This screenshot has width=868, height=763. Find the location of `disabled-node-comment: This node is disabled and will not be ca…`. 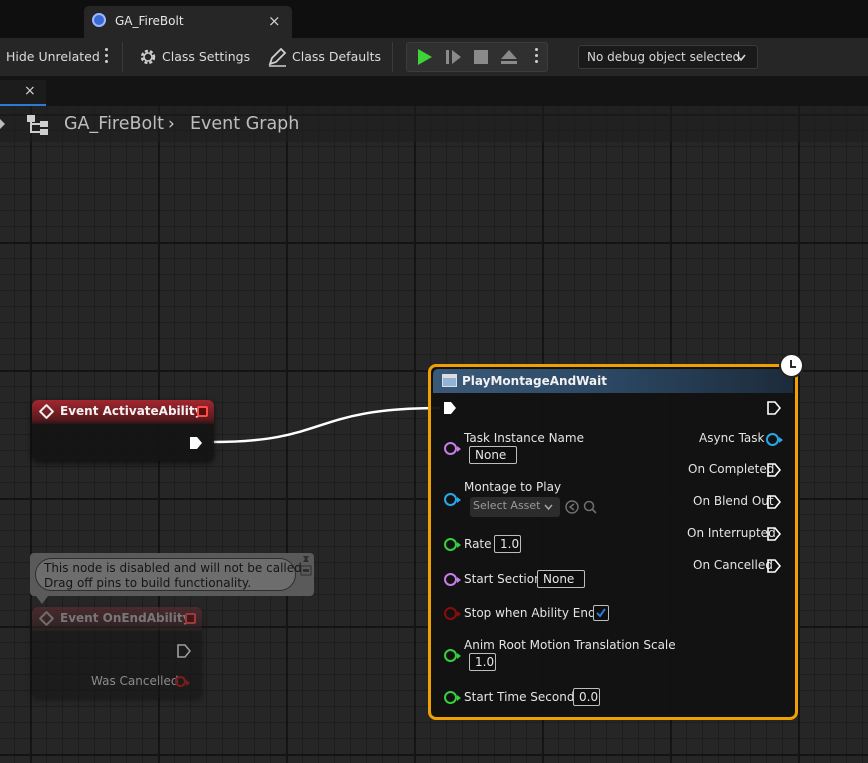

disabled-node-comment: This node is disabled and will not be ca… is located at coordinates (172, 578).